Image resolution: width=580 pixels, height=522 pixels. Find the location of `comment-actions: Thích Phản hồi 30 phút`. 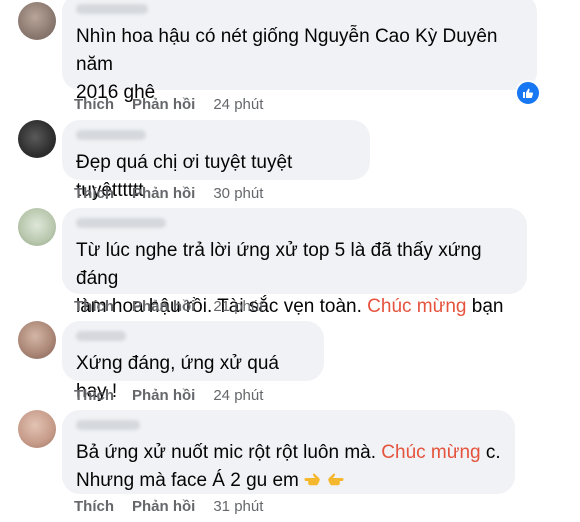

comment-actions: Thích Phản hồi 30 phút is located at coordinates (168, 193).